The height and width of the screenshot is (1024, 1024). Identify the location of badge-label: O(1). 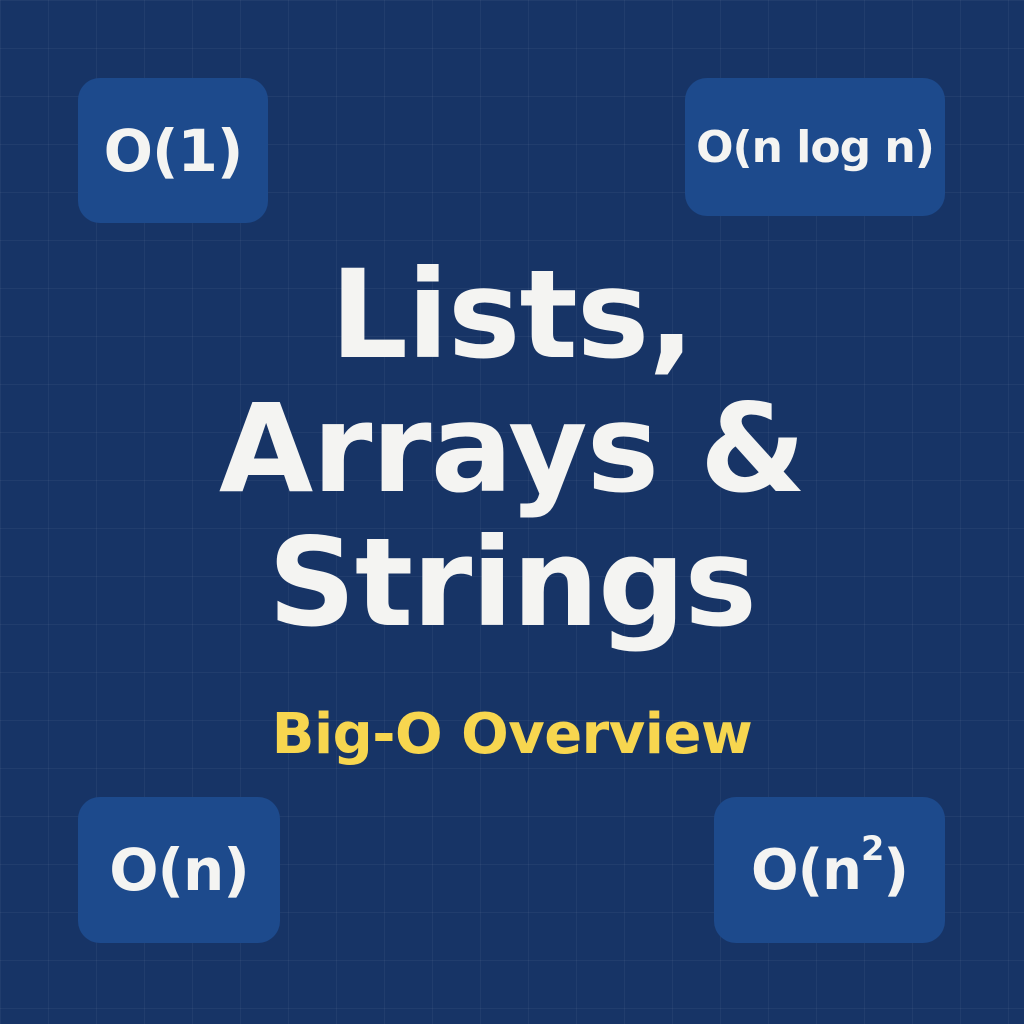
(173, 150).